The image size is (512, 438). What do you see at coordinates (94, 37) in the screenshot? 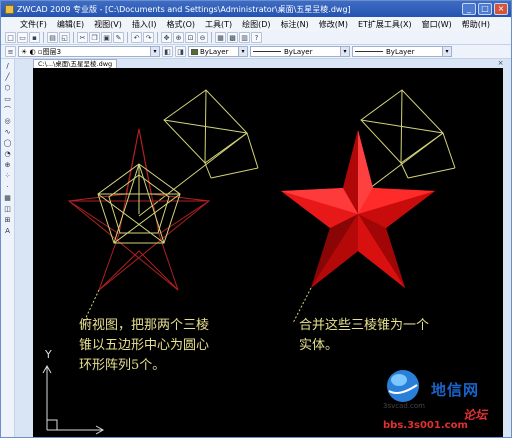
I see `copy-icon: ❐` at bounding box center [94, 37].